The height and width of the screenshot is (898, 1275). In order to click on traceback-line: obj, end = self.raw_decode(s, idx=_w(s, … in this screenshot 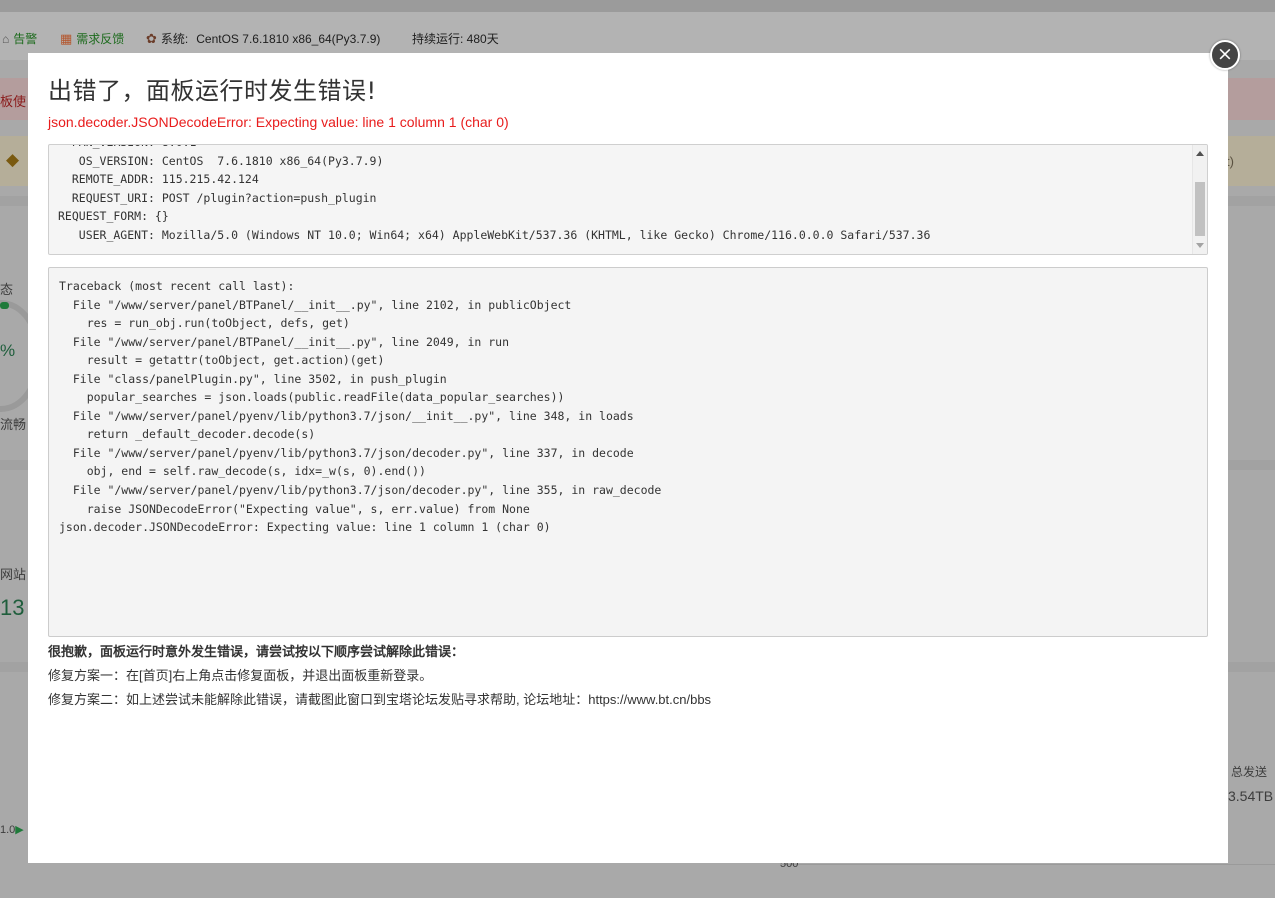, I will do `click(242, 471)`.